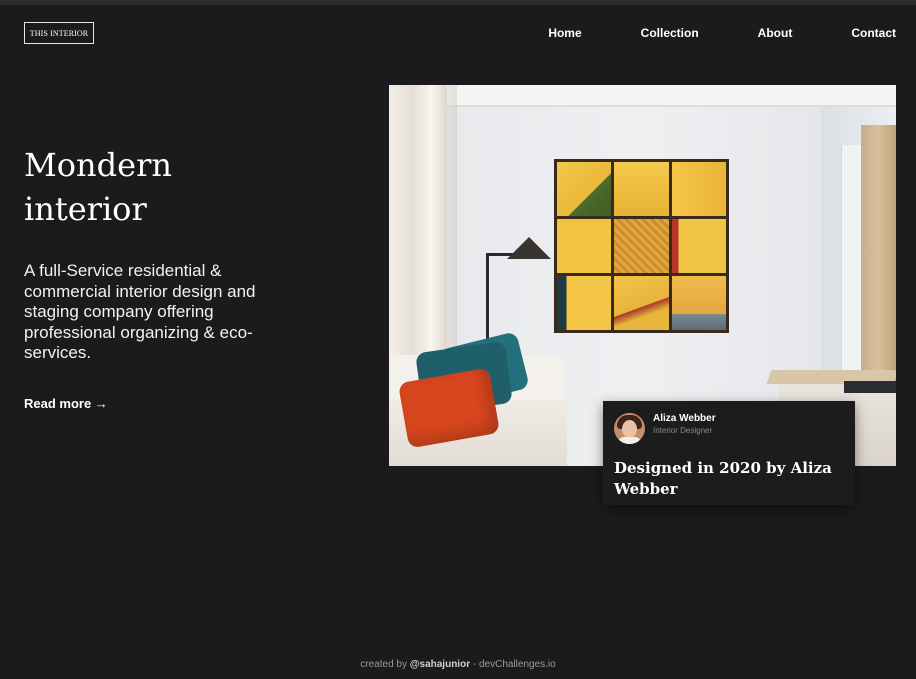 The width and height of the screenshot is (916, 679). What do you see at coordinates (564, 33) in the screenshot?
I see `nav-home-link: Home` at bounding box center [564, 33].